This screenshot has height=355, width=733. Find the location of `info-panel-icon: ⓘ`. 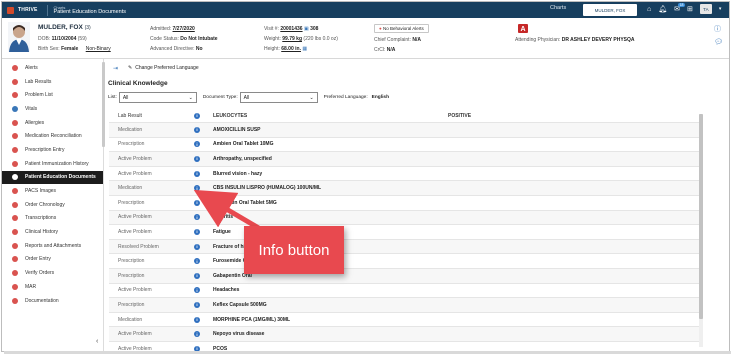

info-panel-icon: ⓘ is located at coordinates (717, 29).